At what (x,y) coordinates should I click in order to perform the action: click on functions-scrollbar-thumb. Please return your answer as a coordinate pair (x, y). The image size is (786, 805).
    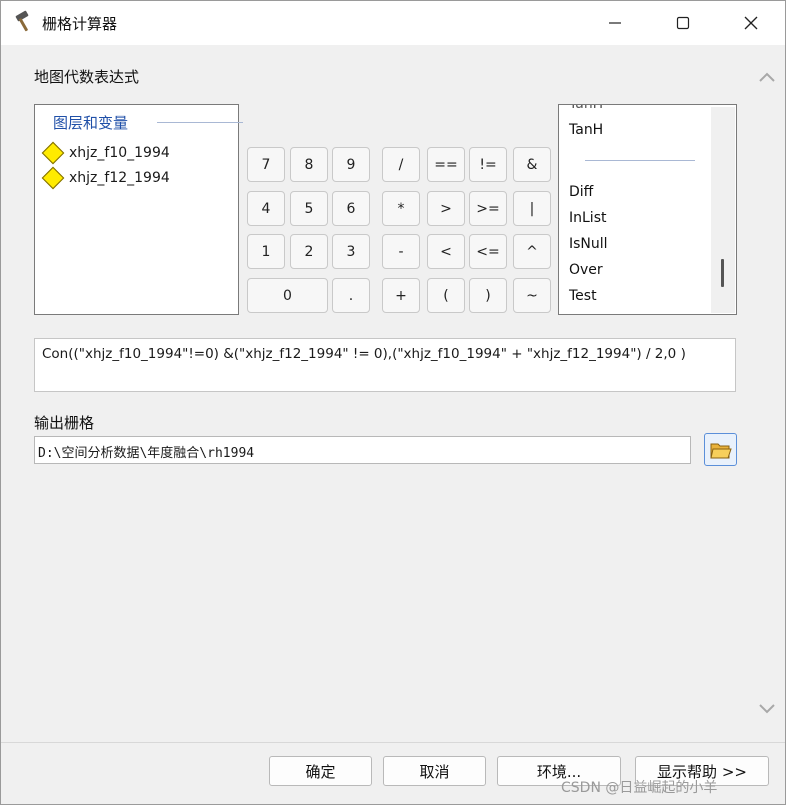
    Looking at the image, I should click on (722, 273).